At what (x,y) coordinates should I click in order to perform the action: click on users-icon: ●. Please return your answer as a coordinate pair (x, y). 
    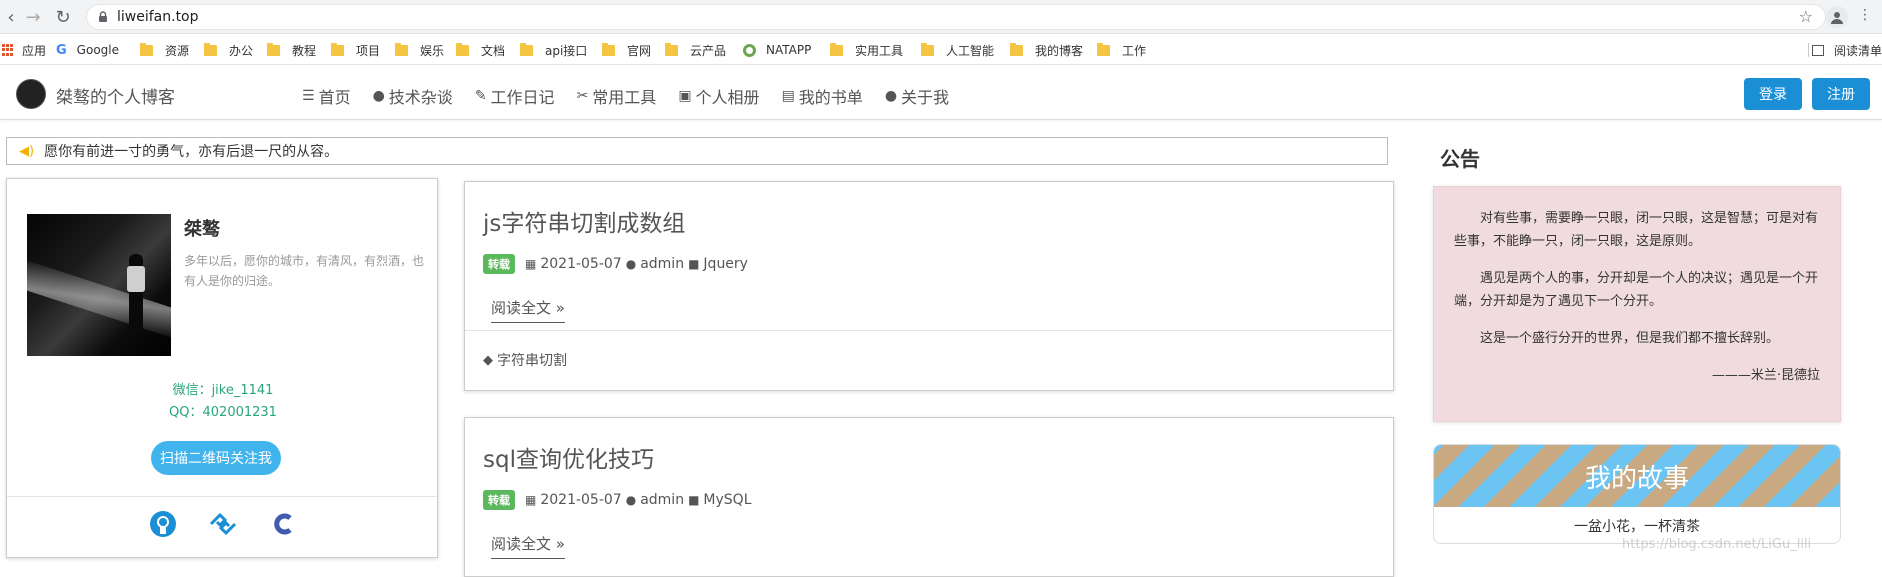
    Looking at the image, I should click on (378, 96).